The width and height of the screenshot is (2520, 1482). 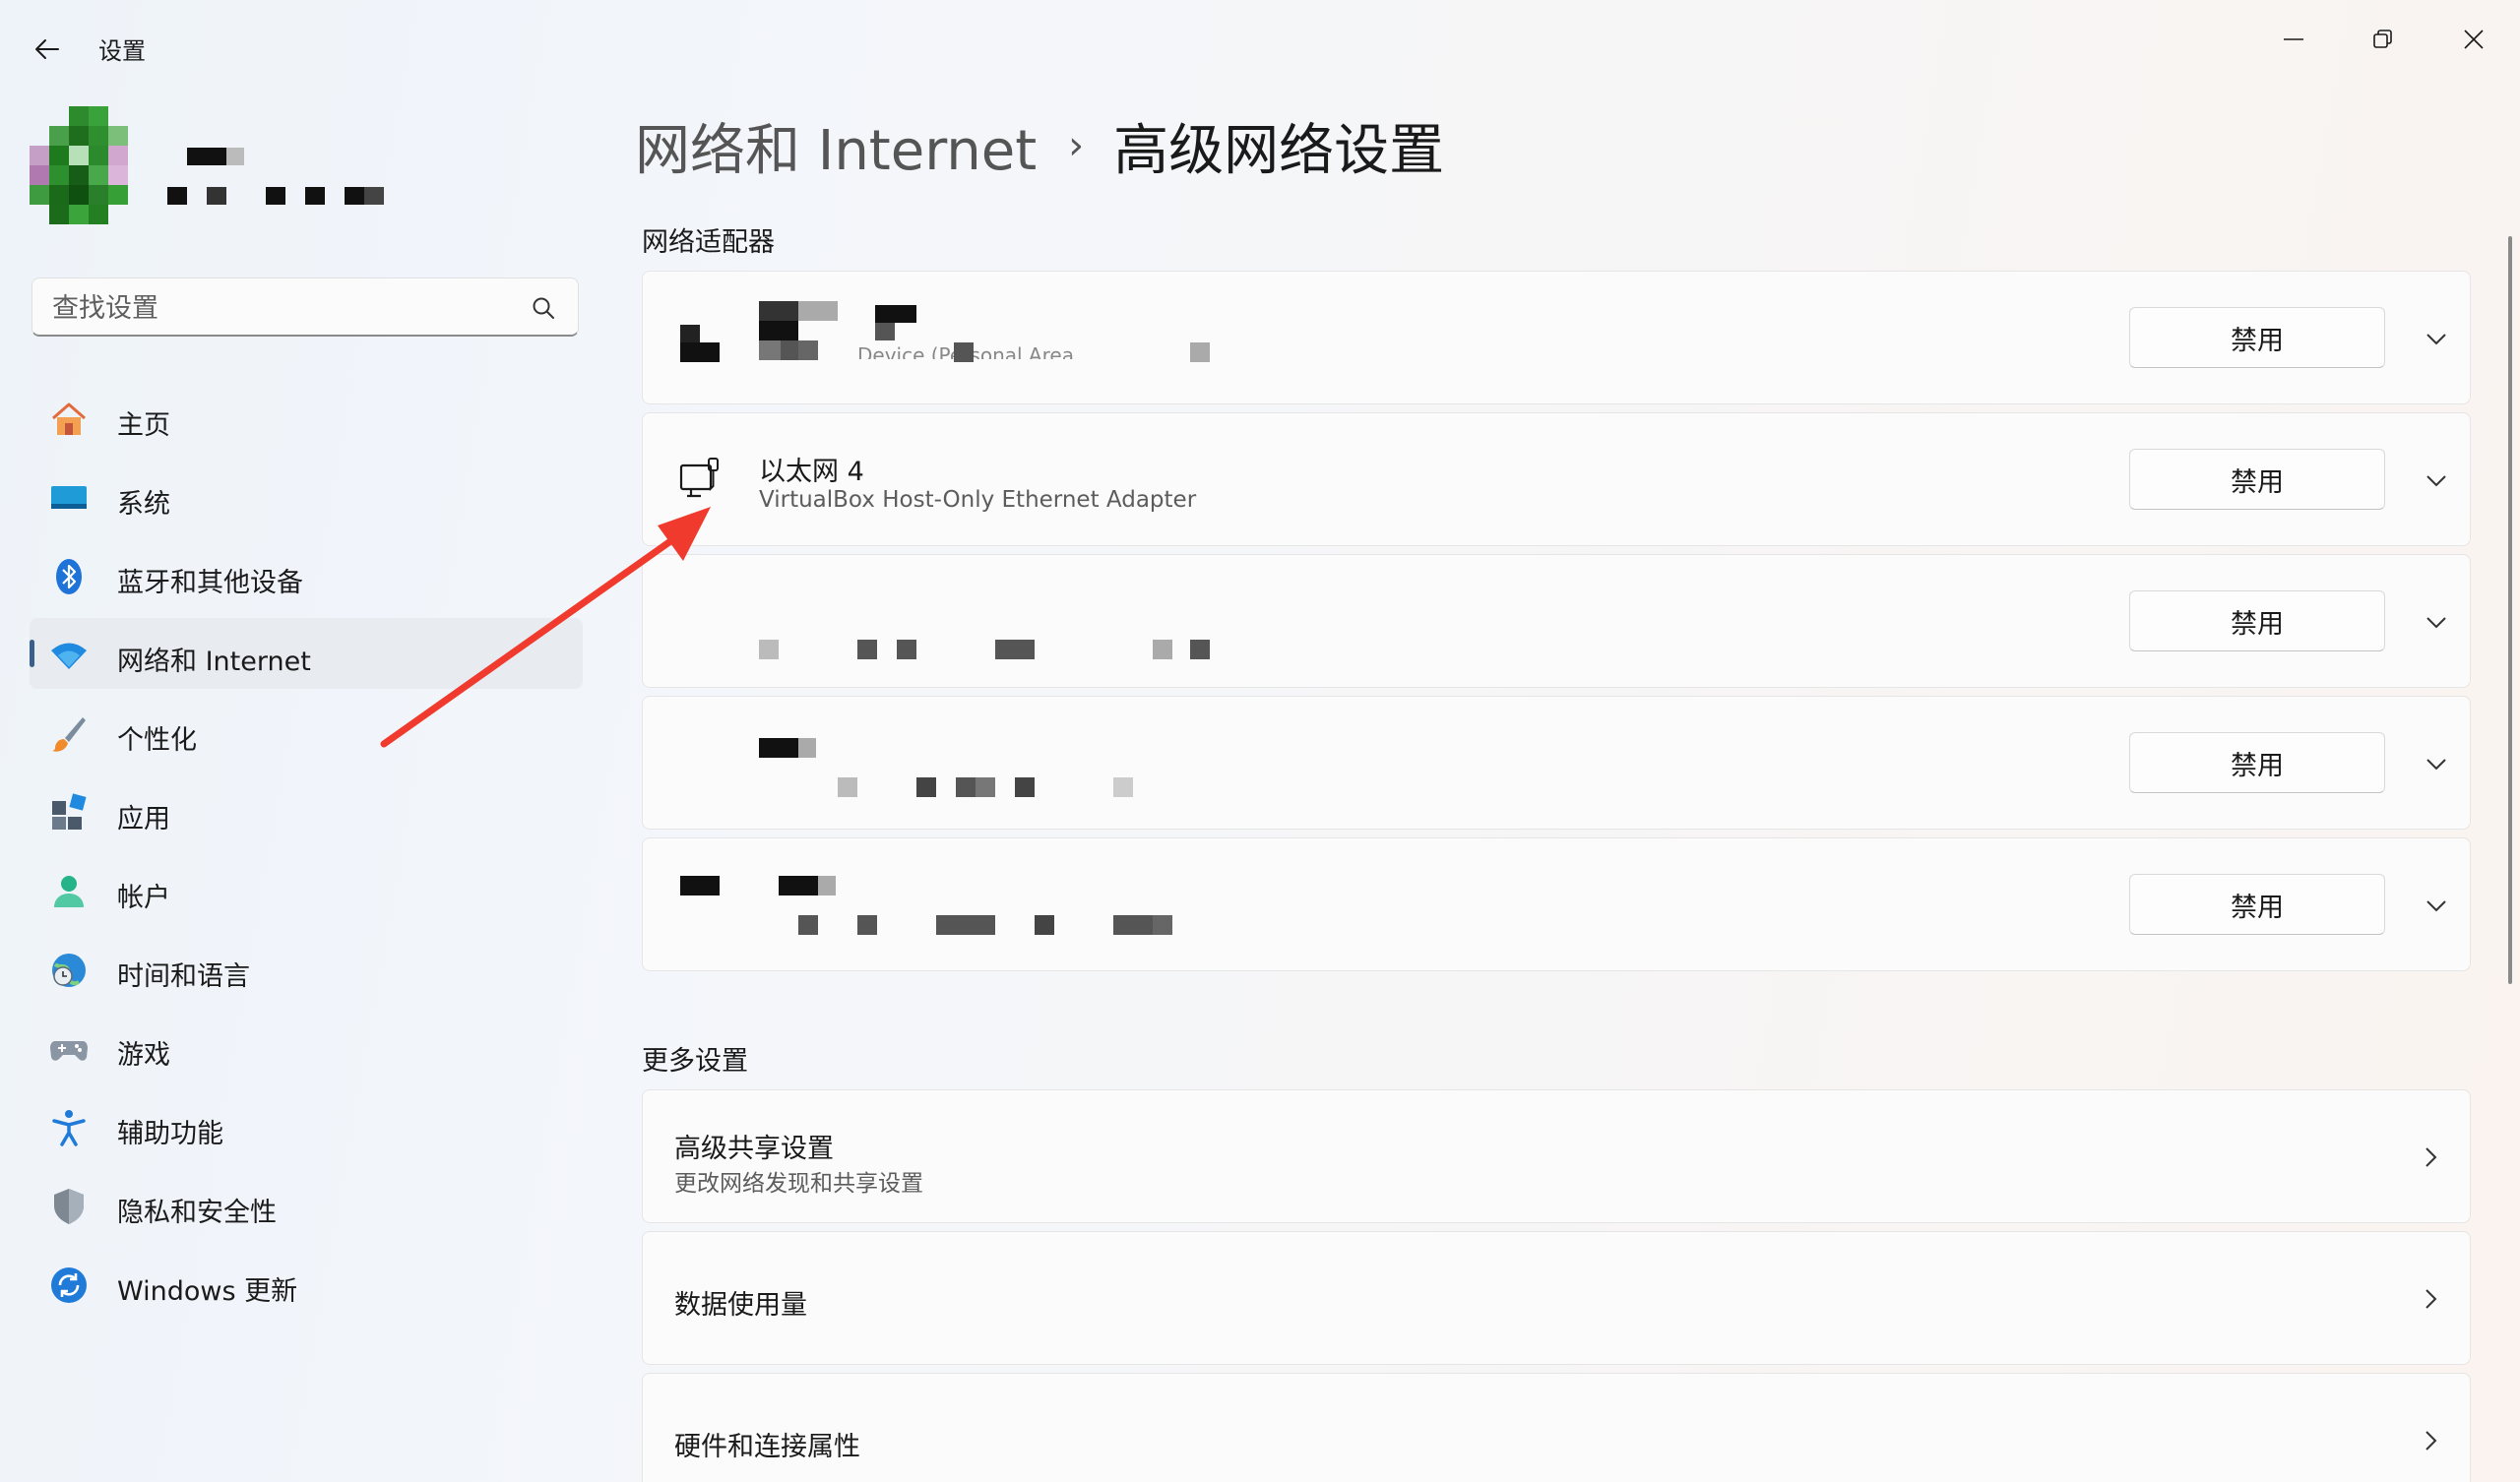 I want to click on page-title: 高级网络设置, so click(x=1279, y=150).